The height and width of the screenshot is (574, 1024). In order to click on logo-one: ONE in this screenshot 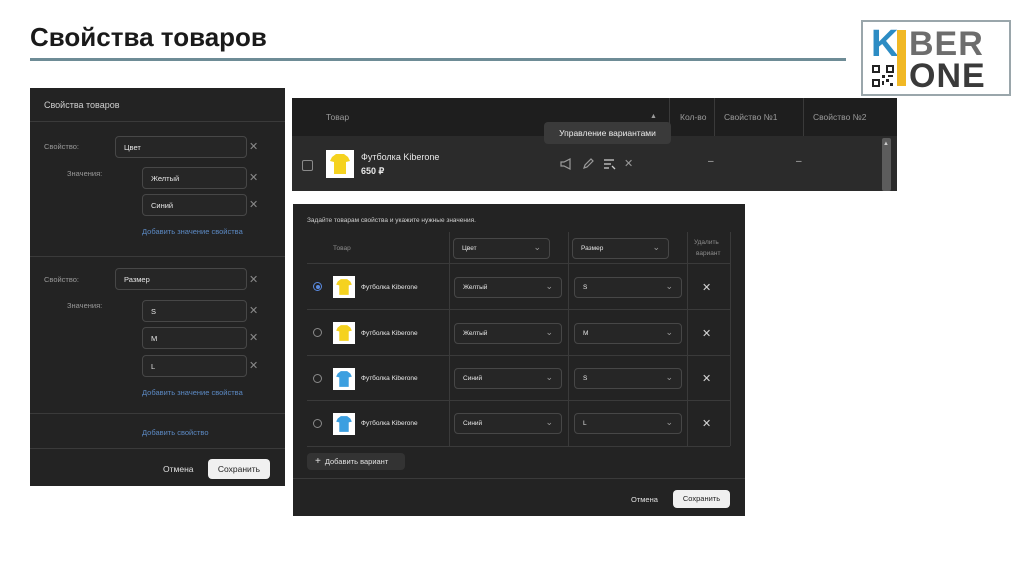, I will do `click(947, 76)`.